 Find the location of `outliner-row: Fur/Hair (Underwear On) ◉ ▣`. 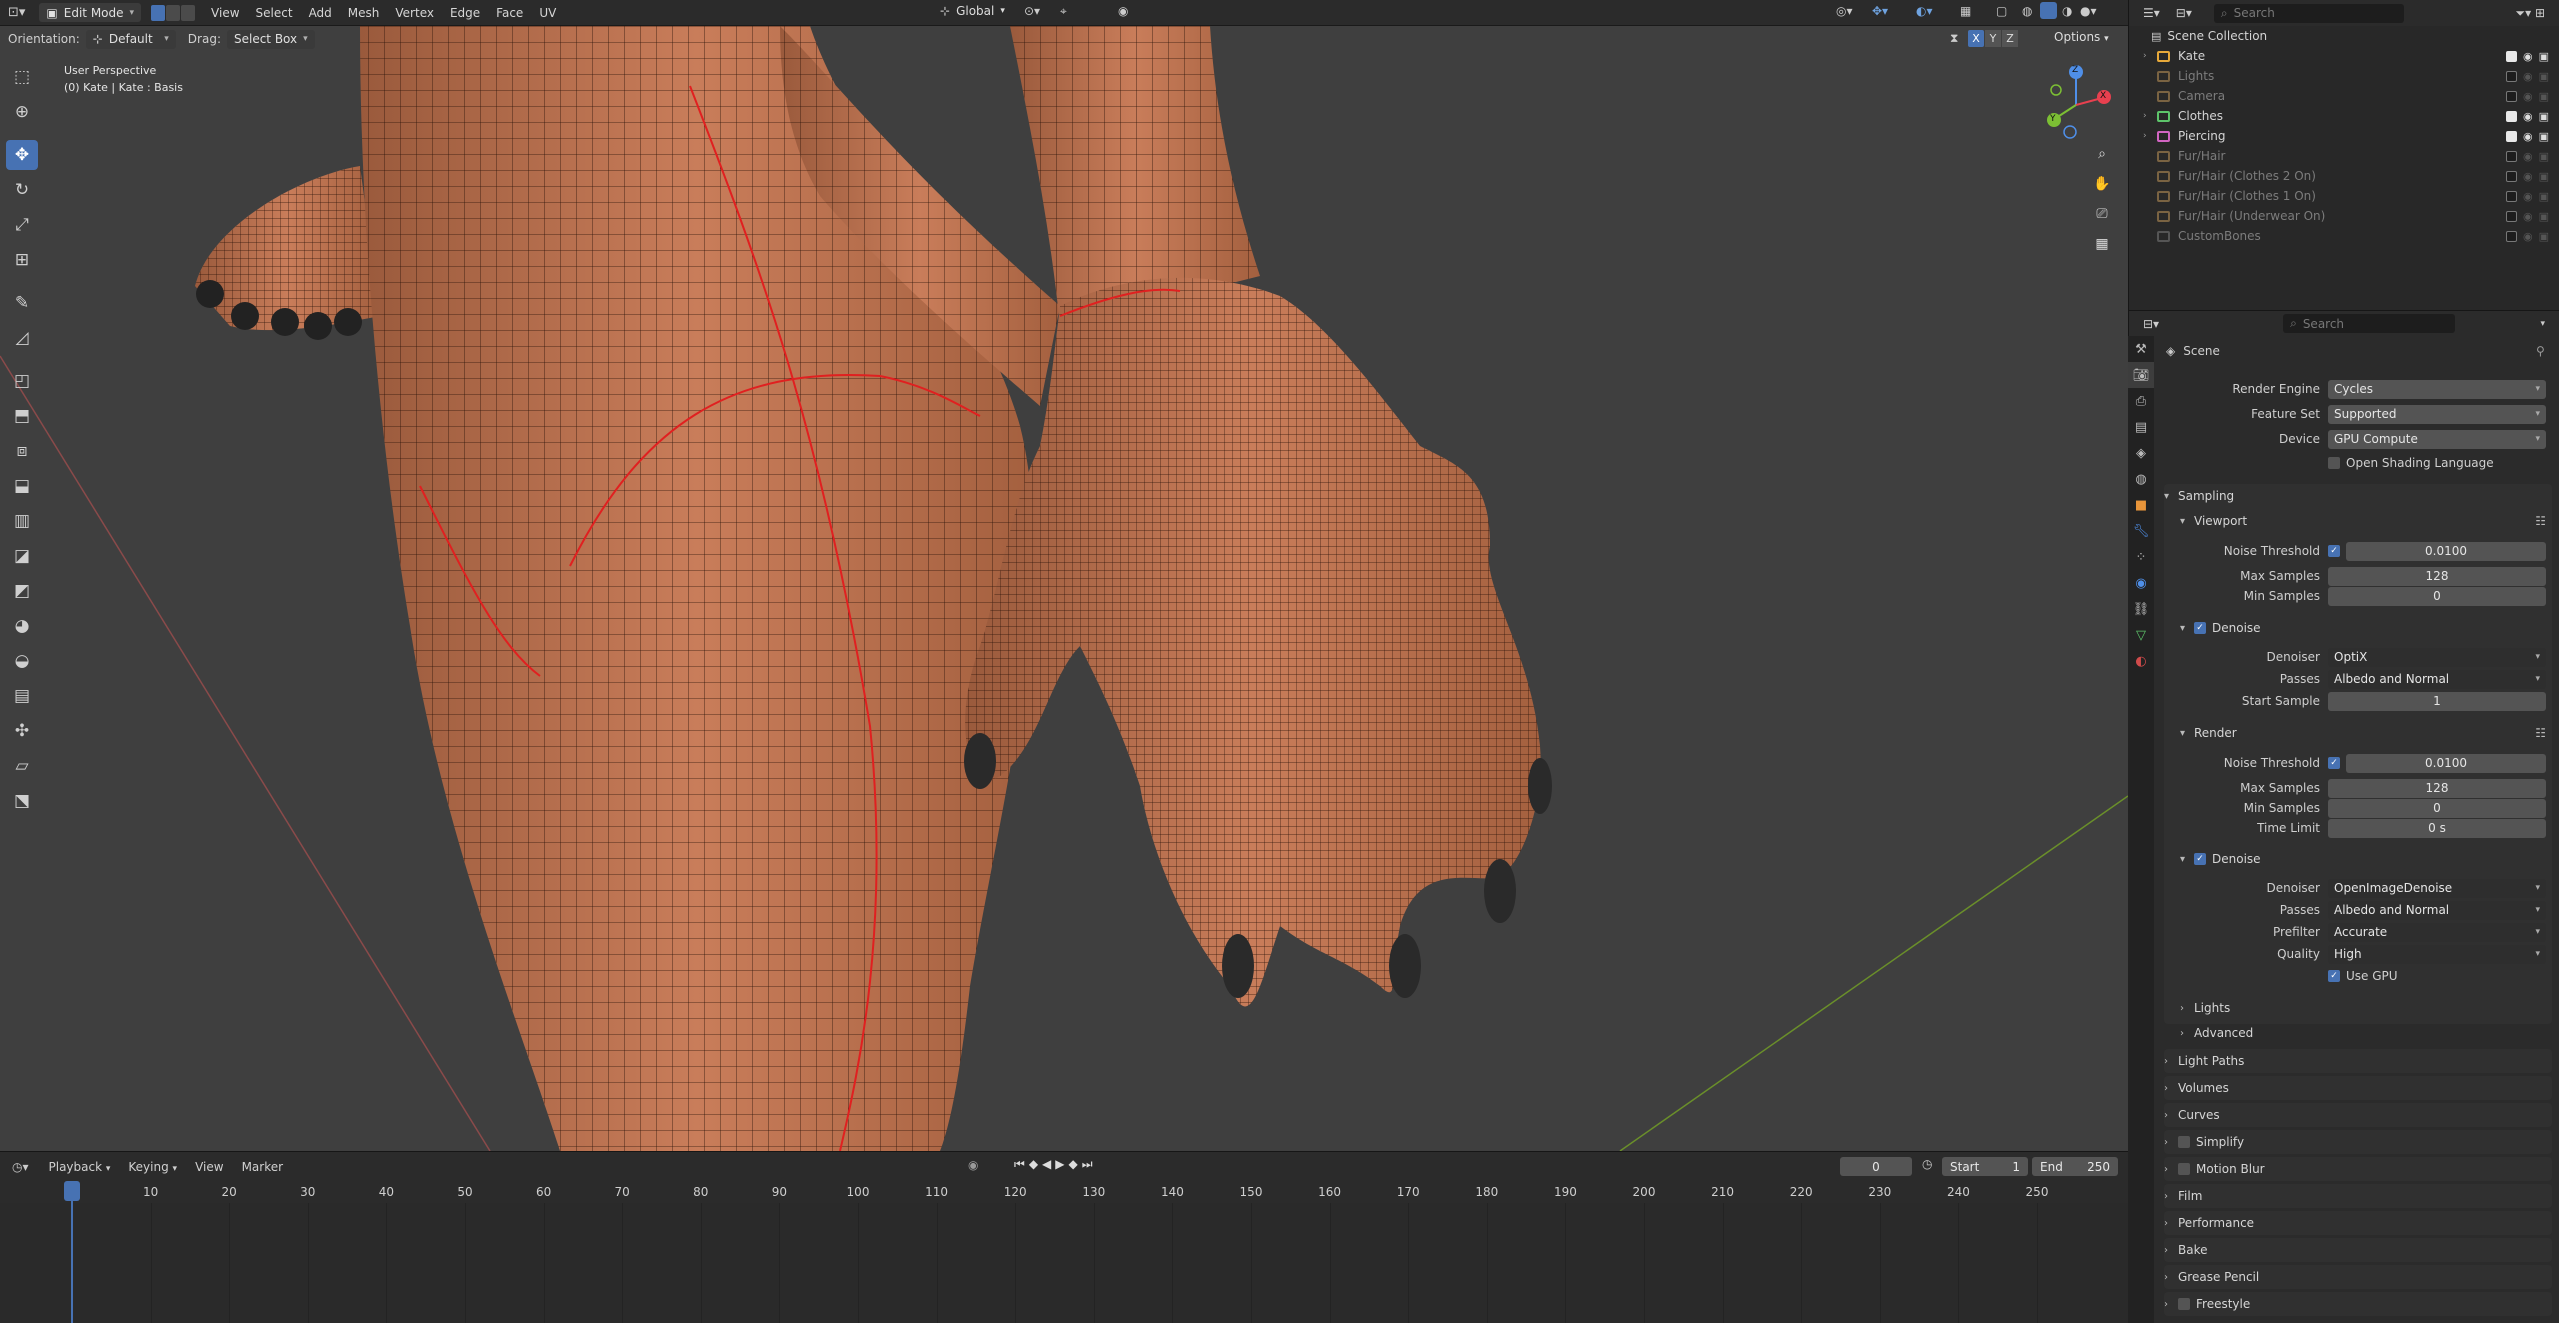

outliner-row: Fur/Hair (Underwear On) ◉ ▣ is located at coordinates (2344, 216).